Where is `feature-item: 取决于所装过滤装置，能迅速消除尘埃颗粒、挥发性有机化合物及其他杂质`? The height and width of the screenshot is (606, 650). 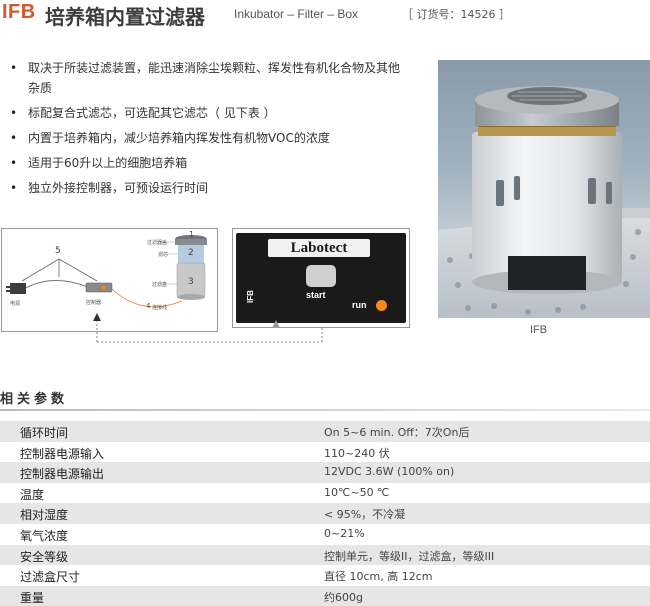 feature-item: 取决于所装过滤装置，能迅速消除尘埃颗粒、挥发性有机化合物及其他杂质 is located at coordinates (210, 78).